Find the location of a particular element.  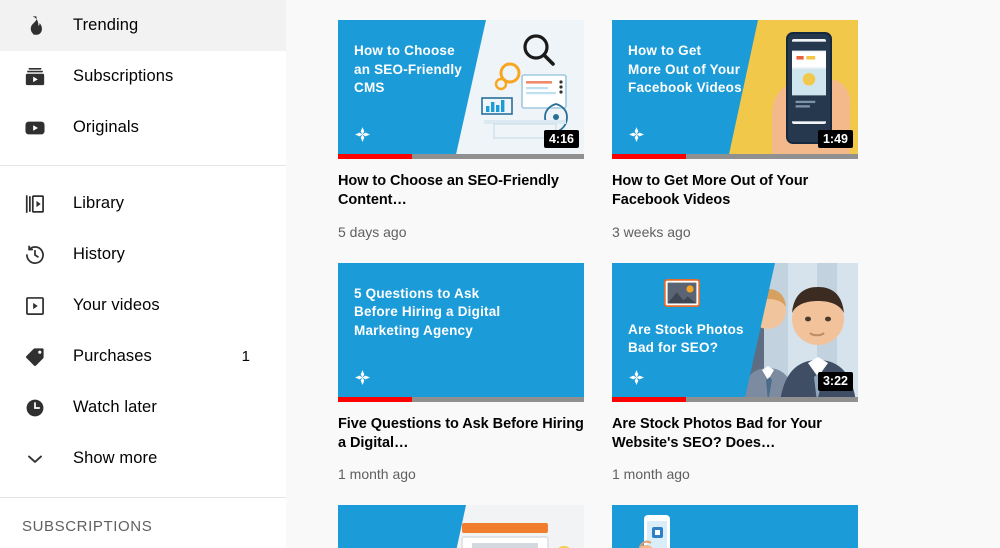

sidebar-item-your-videos: Your videos is located at coordinates (143, 305).